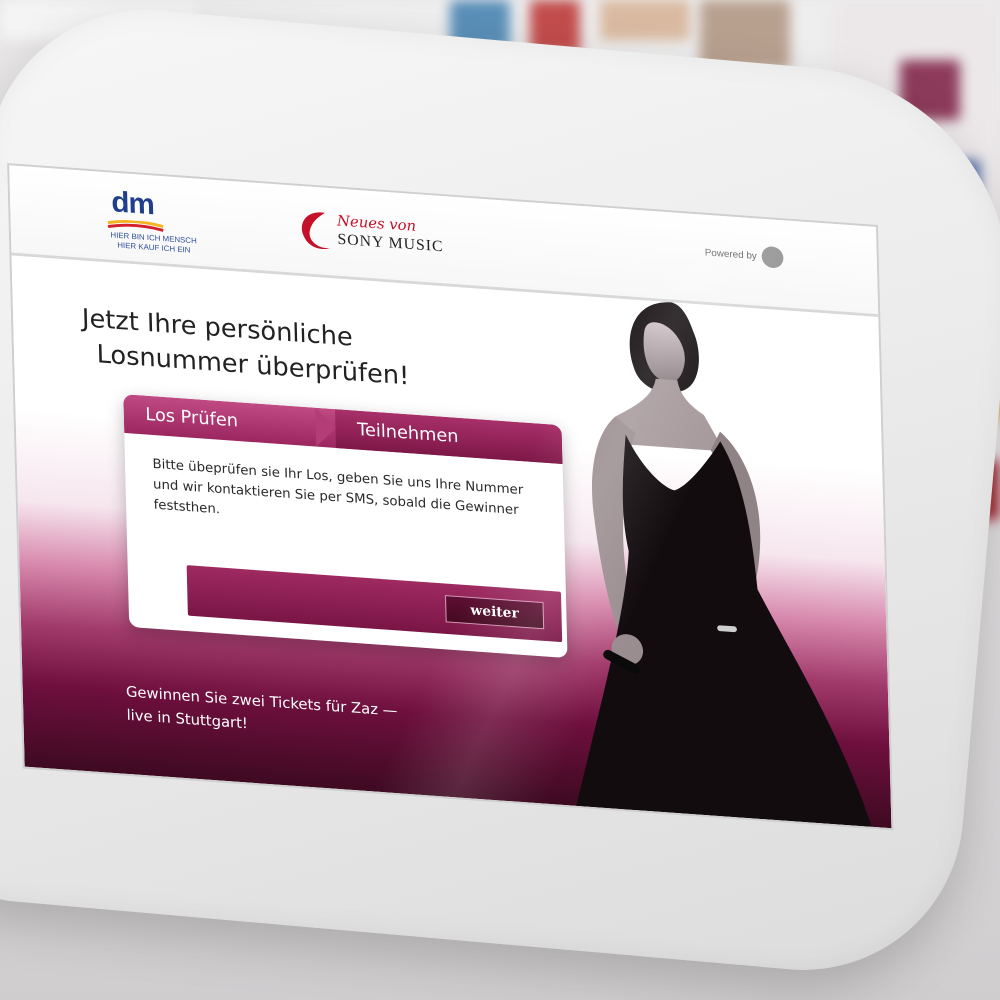 This screenshot has width=1000, height=1000. I want to click on tab-bar: Los Prüfen Teilnehmen, so click(343, 429).